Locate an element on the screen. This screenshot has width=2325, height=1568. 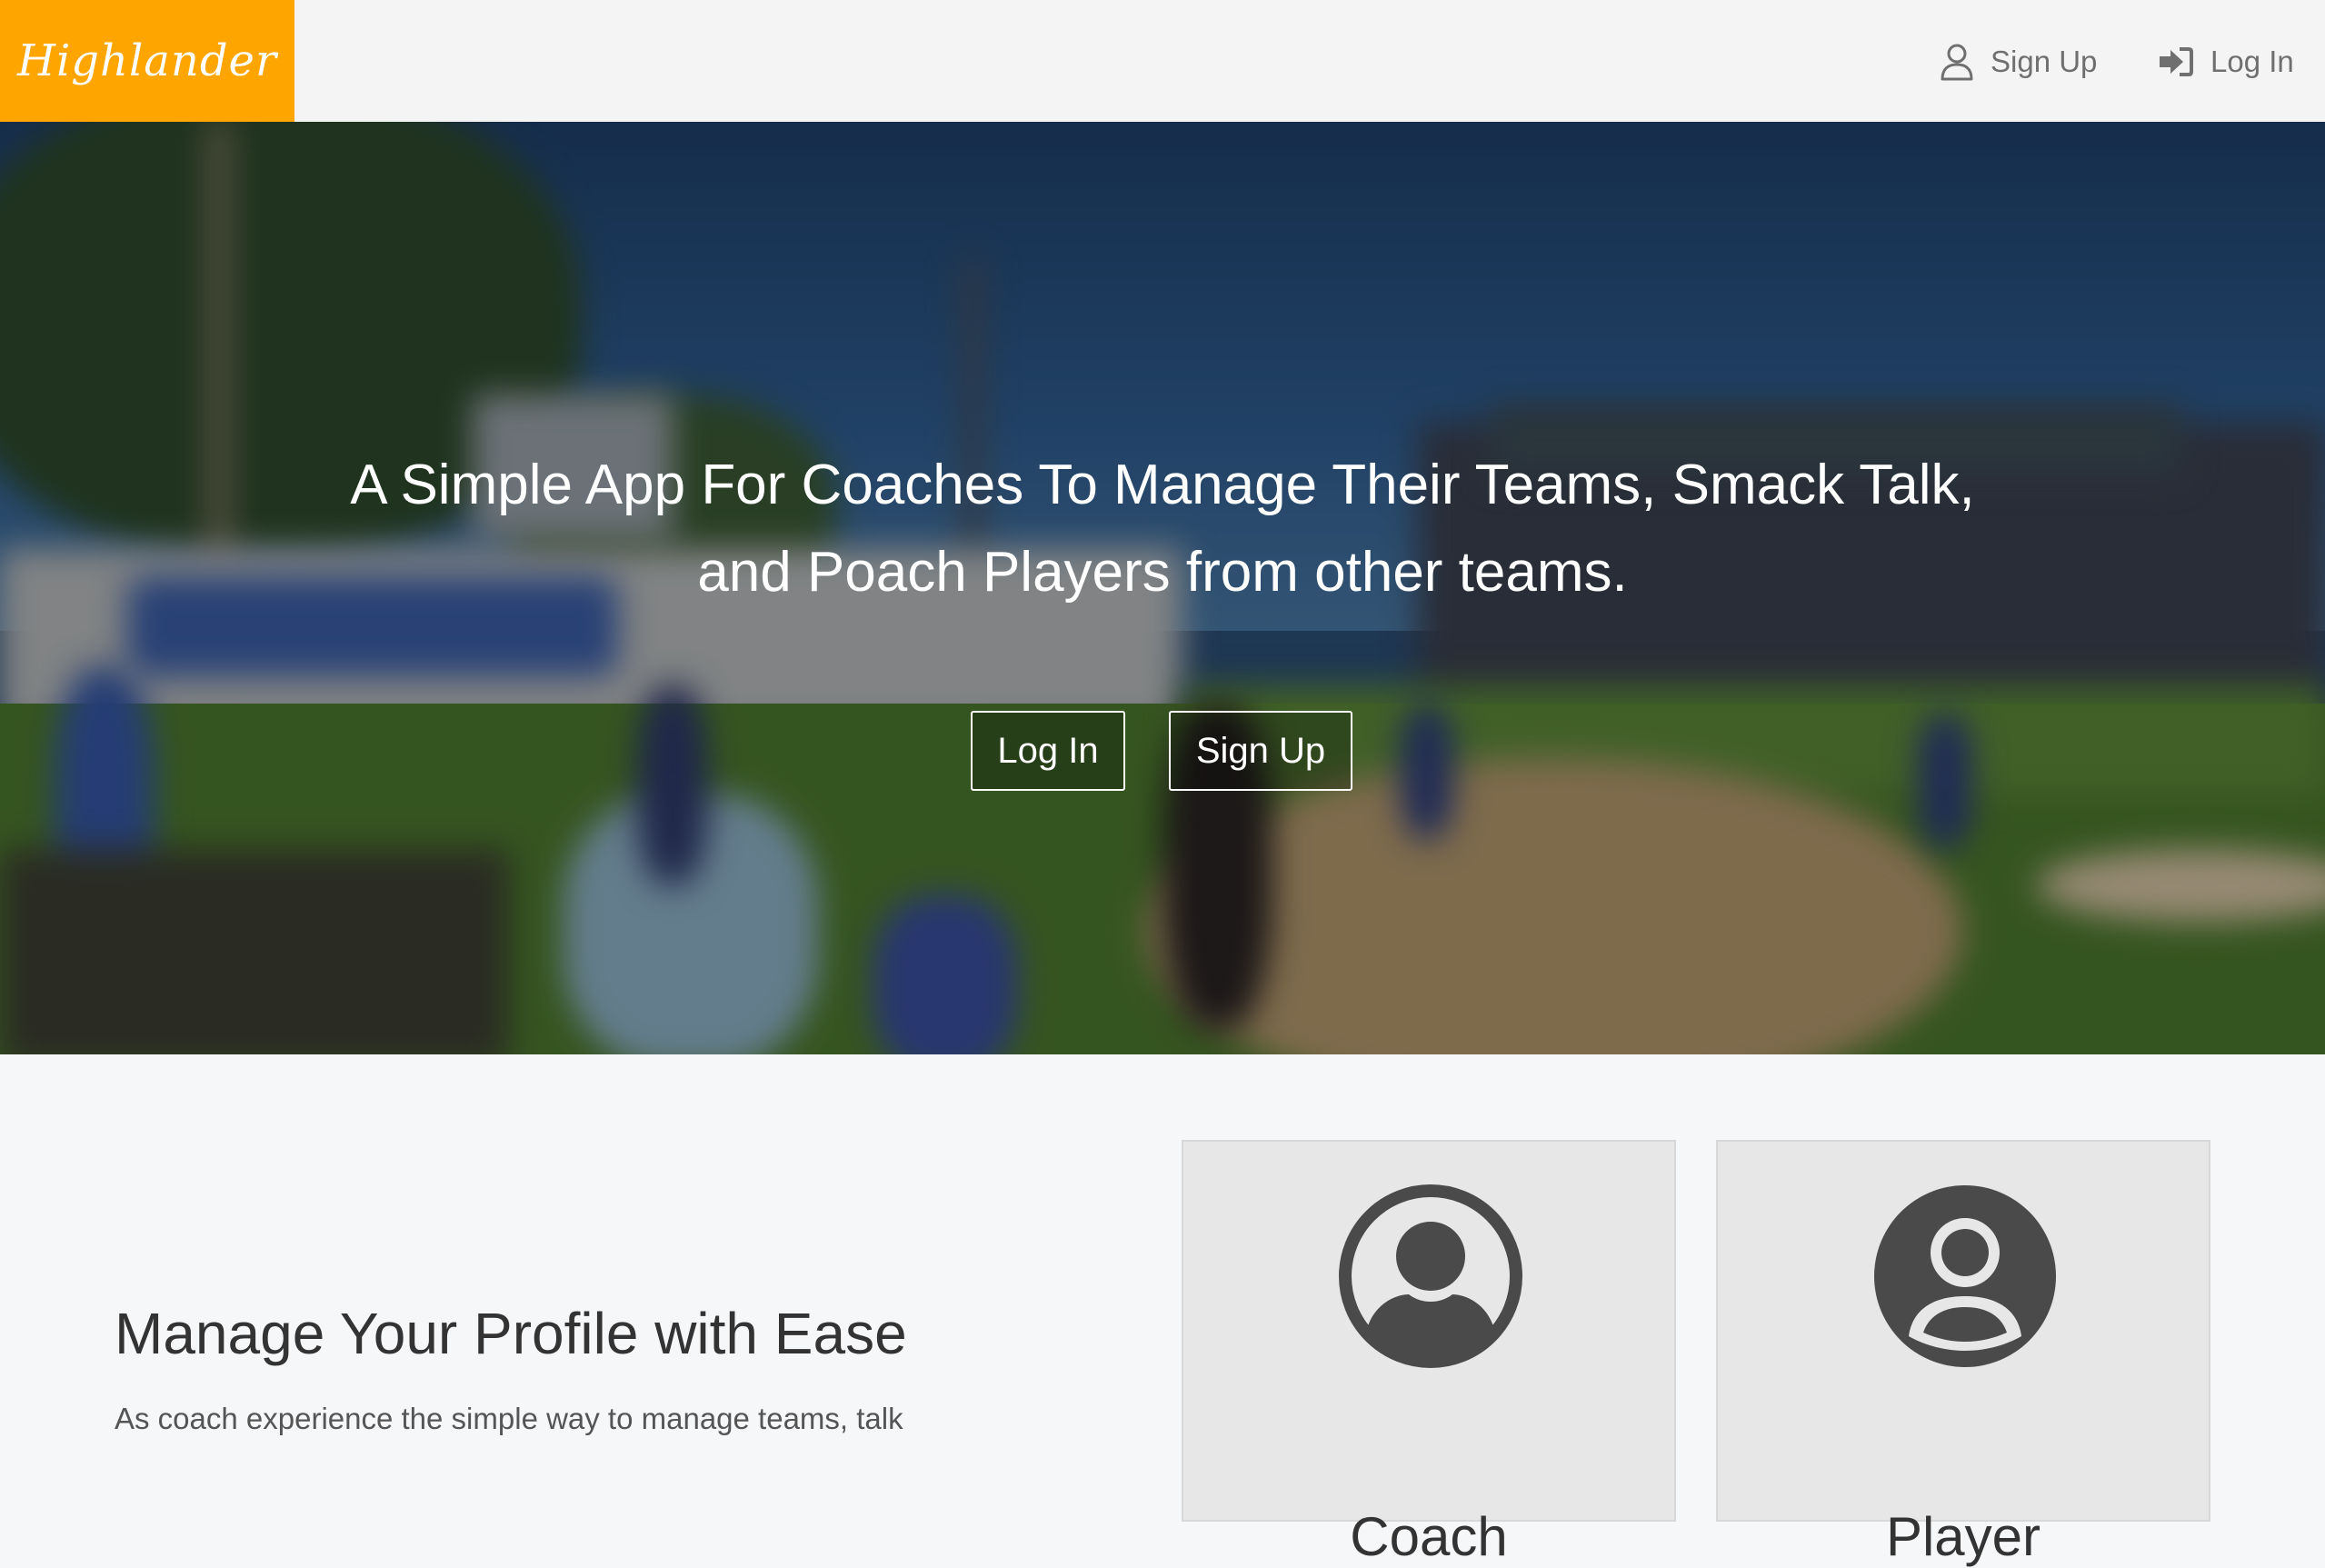
nav-login-link: Log In is located at coordinates (2226, 62).